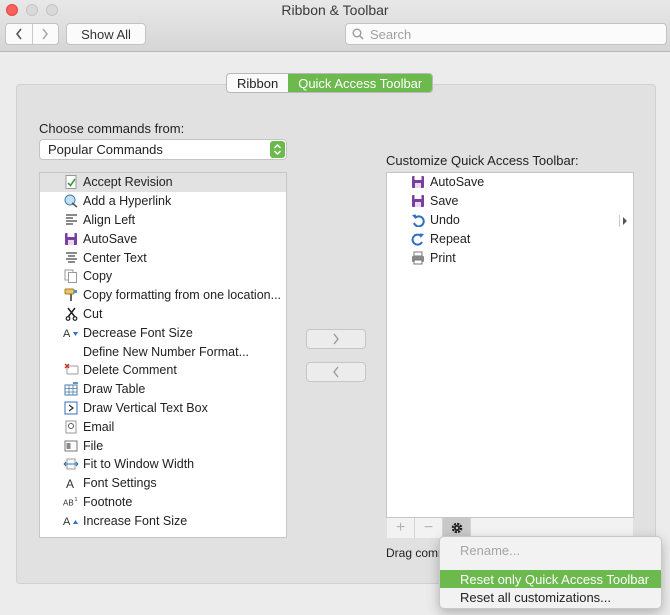 This screenshot has height=615, width=670. I want to click on search-icon, so click(358, 34).